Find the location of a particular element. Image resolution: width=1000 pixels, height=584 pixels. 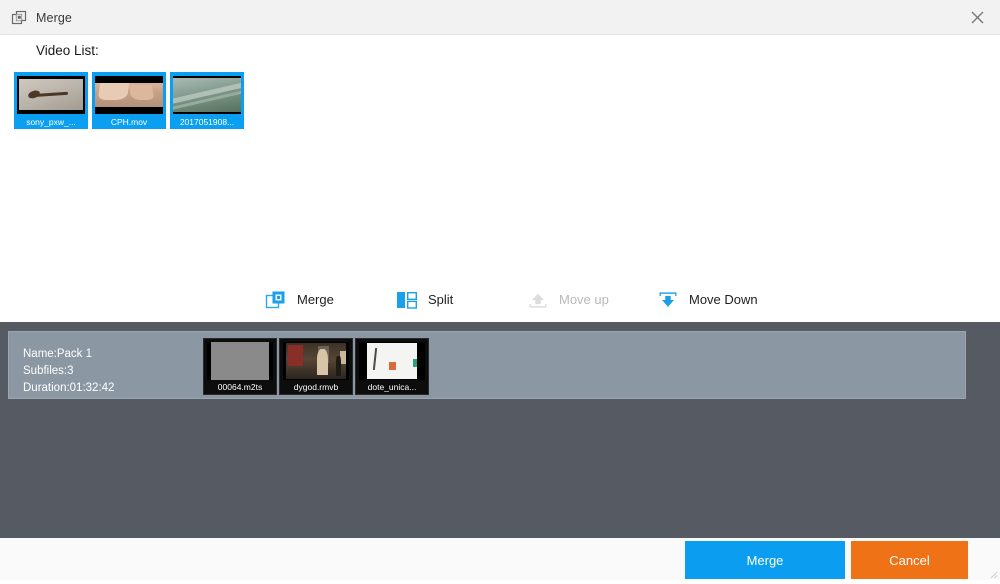

split-action-label: Split is located at coordinates (441, 299).